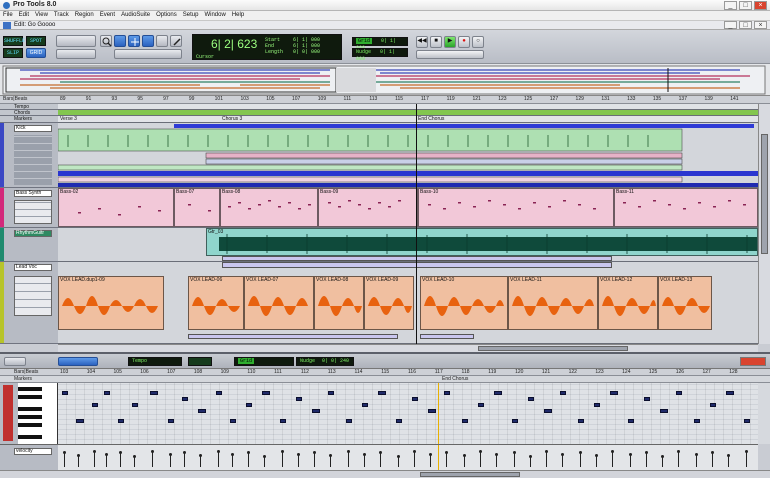 The image size is (770, 478). What do you see at coordinates (33, 193) in the screenshot?
I see `track-name-bass-synth: Bass Synth` at bounding box center [33, 193].